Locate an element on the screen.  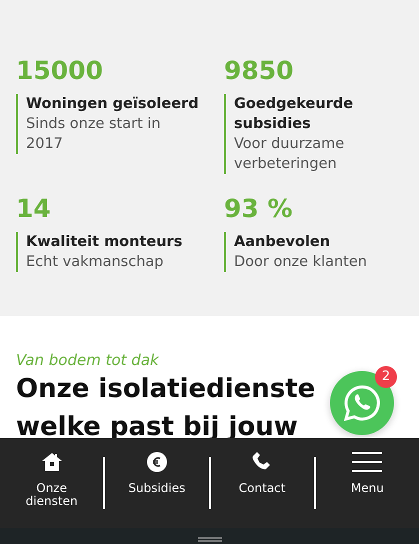
section-heading: Onze isolatiedienste is located at coordinates (166, 389).